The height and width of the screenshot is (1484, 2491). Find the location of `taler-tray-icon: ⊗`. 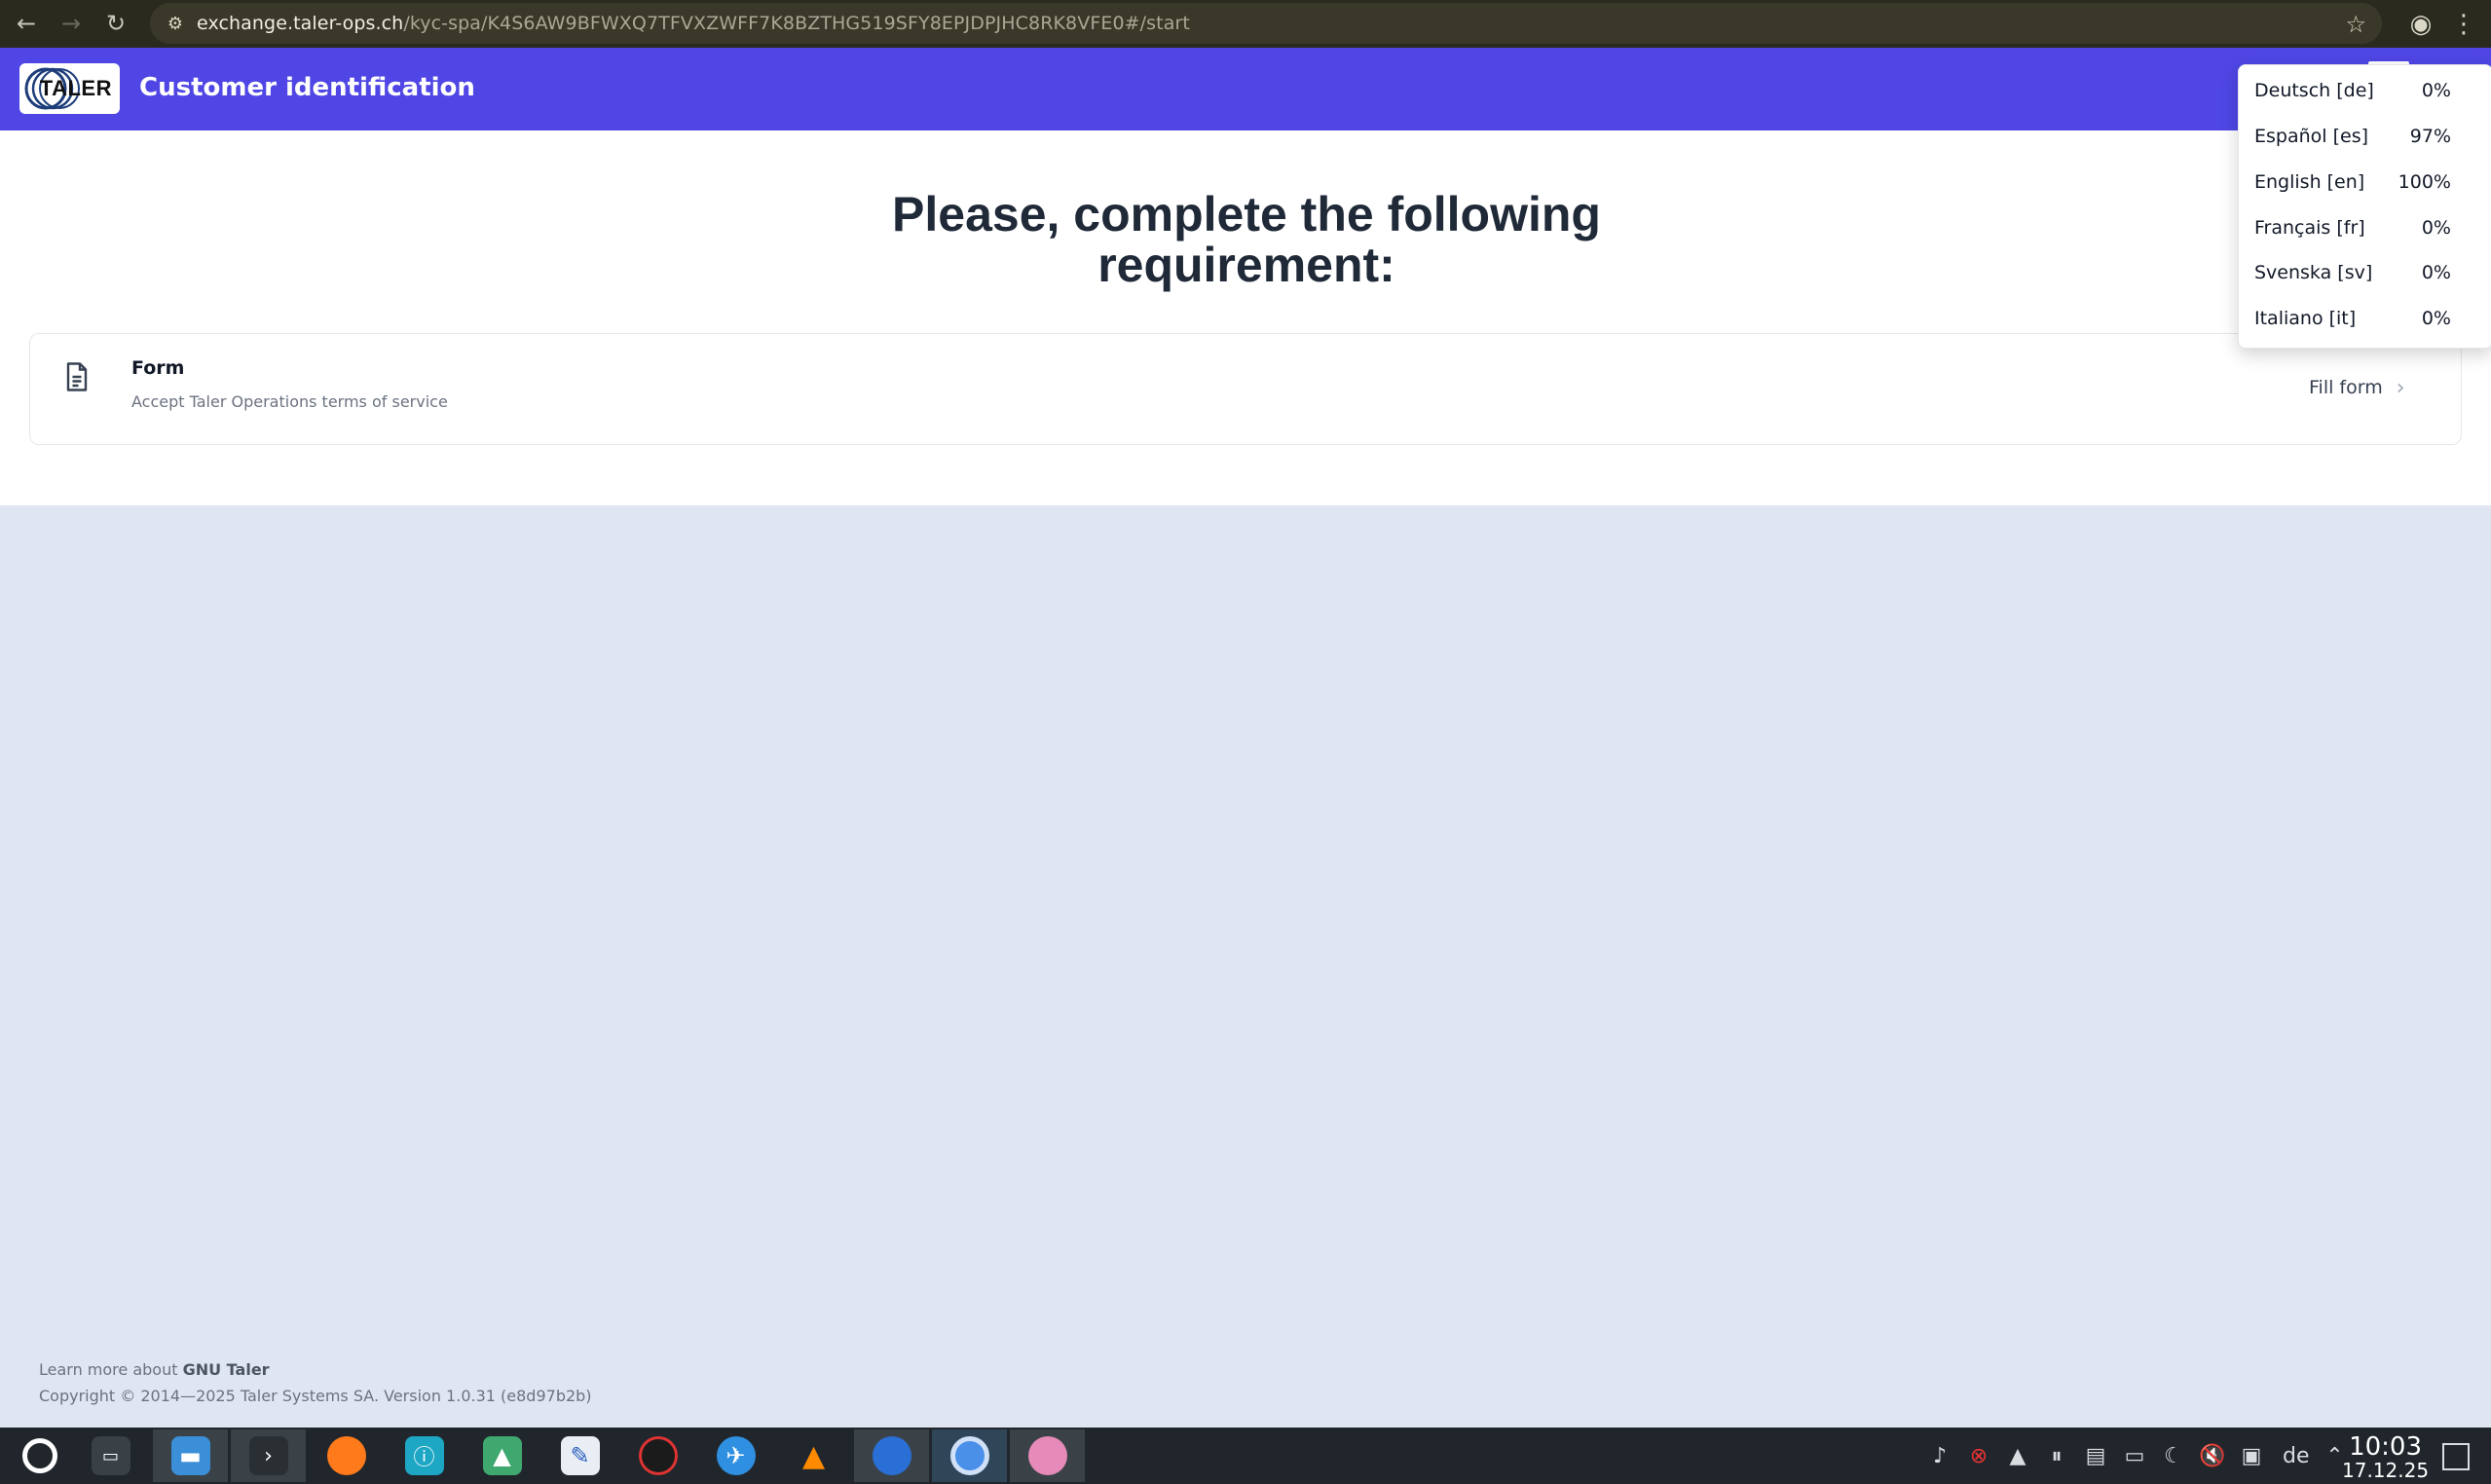

taler-tray-icon: ⊗ is located at coordinates (1978, 1456).